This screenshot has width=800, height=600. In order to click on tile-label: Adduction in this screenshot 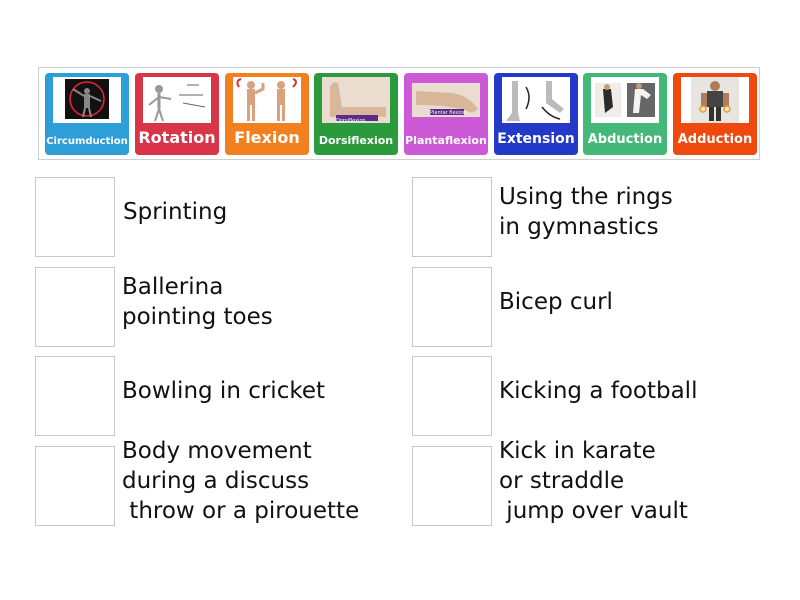, I will do `click(715, 139)`.